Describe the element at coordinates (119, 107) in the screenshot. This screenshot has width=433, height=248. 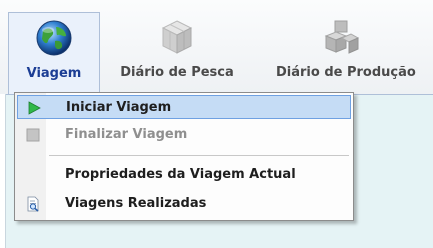
I see `menu-item-label: Iniciar Viagem` at that location.